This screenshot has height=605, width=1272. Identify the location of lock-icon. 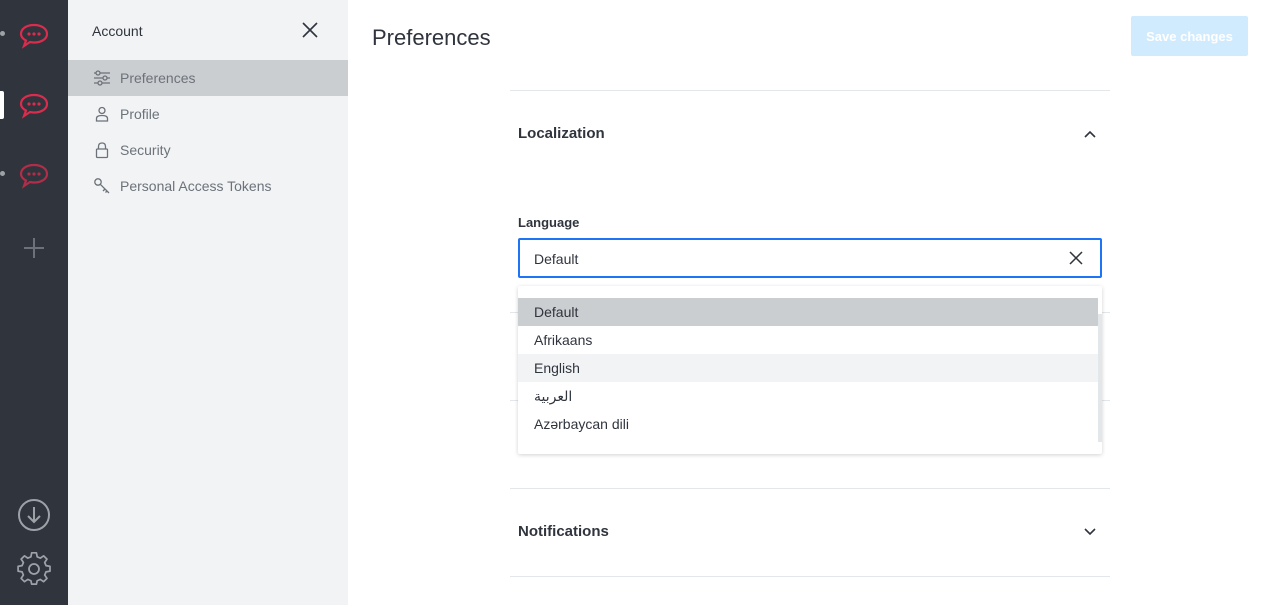
(102, 150).